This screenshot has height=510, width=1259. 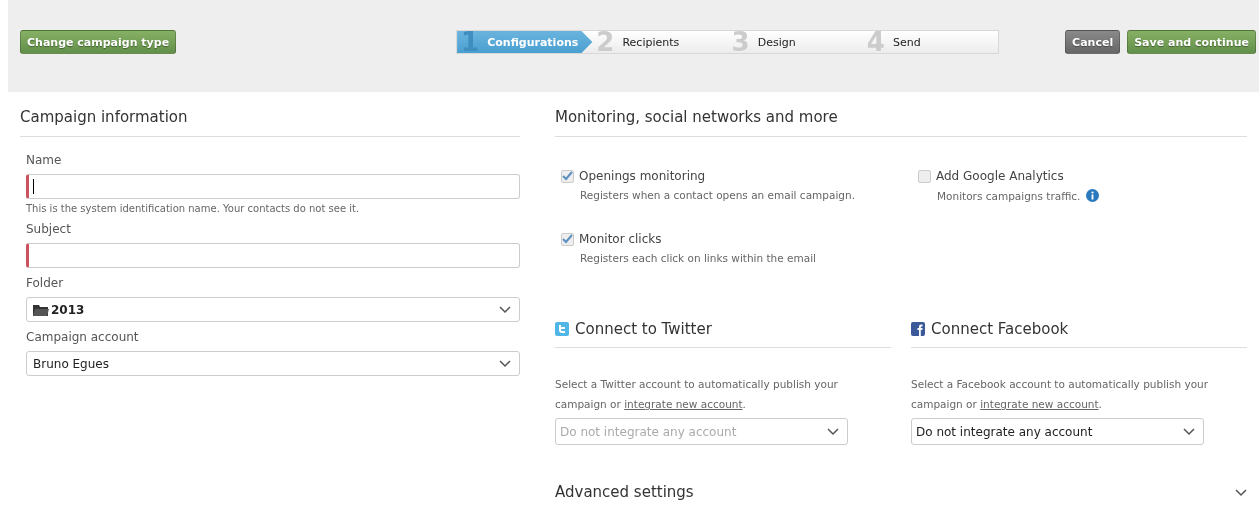 I want to click on option-description: Registers when a contact opens an email campaign., so click(x=717, y=195).